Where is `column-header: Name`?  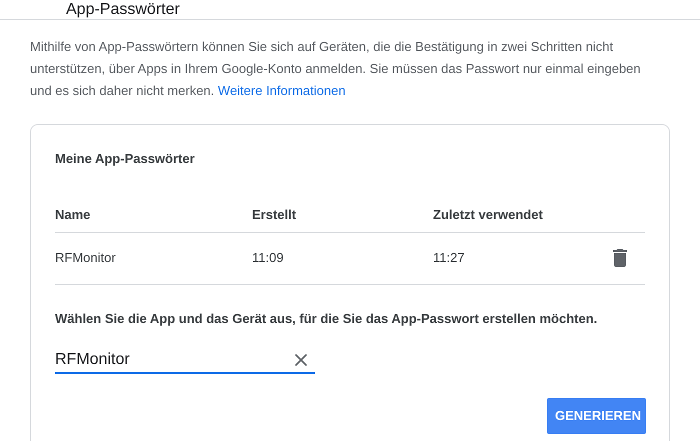
column-header: Name is located at coordinates (72, 215).